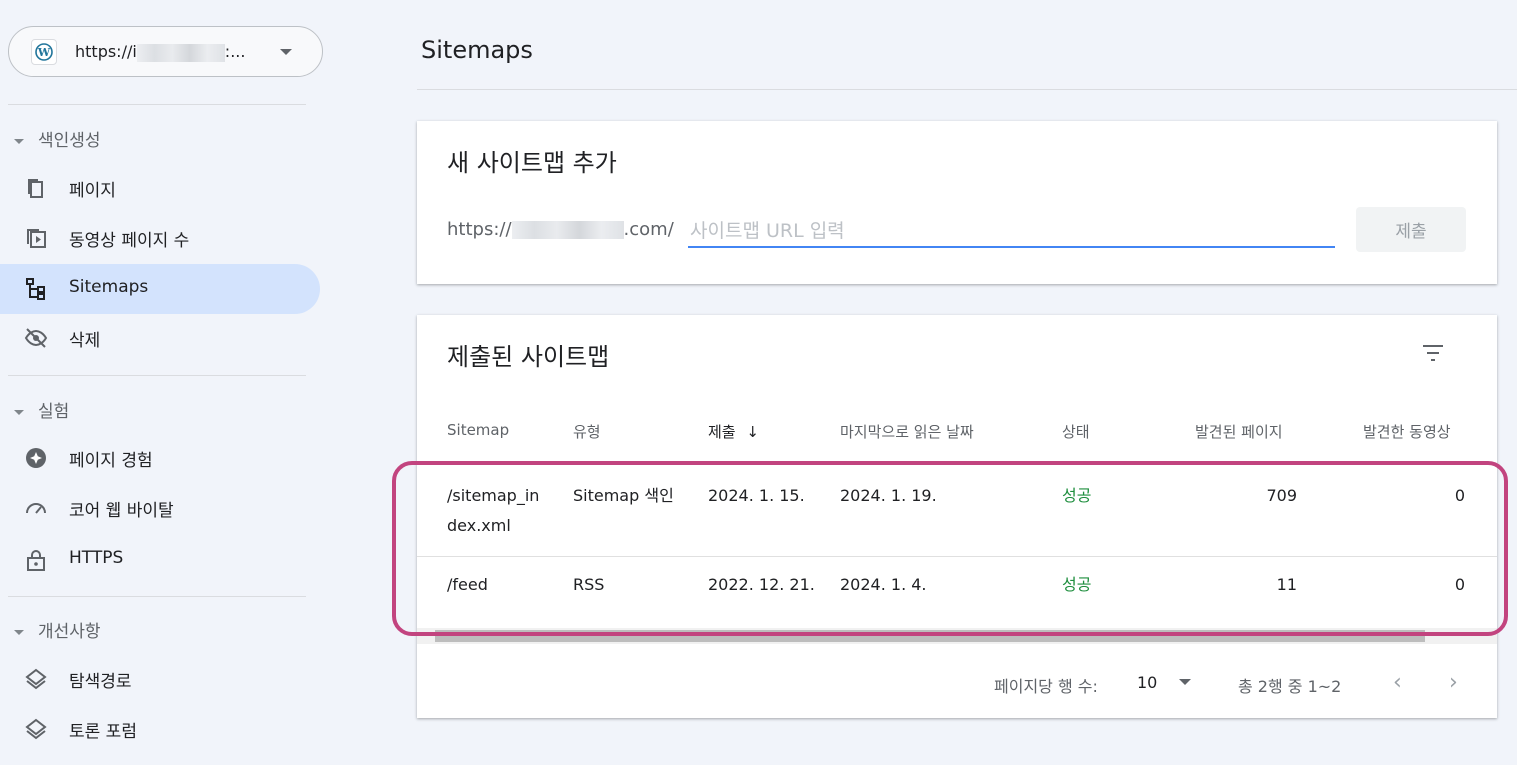 The image size is (1517, 765). What do you see at coordinates (57, 629) in the screenshot?
I see `section-enhancements: 개선사항` at bounding box center [57, 629].